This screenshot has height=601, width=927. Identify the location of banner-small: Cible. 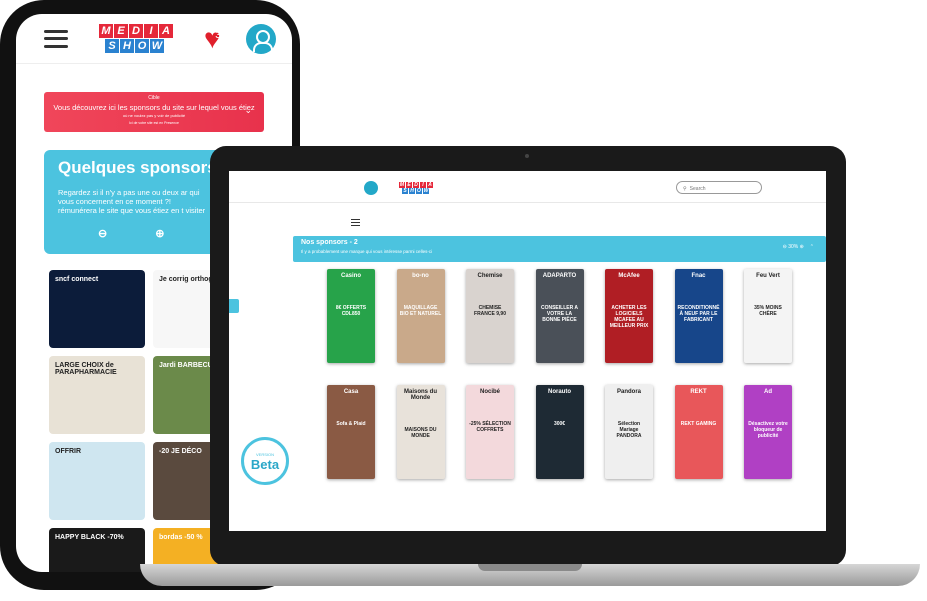
(154, 98).